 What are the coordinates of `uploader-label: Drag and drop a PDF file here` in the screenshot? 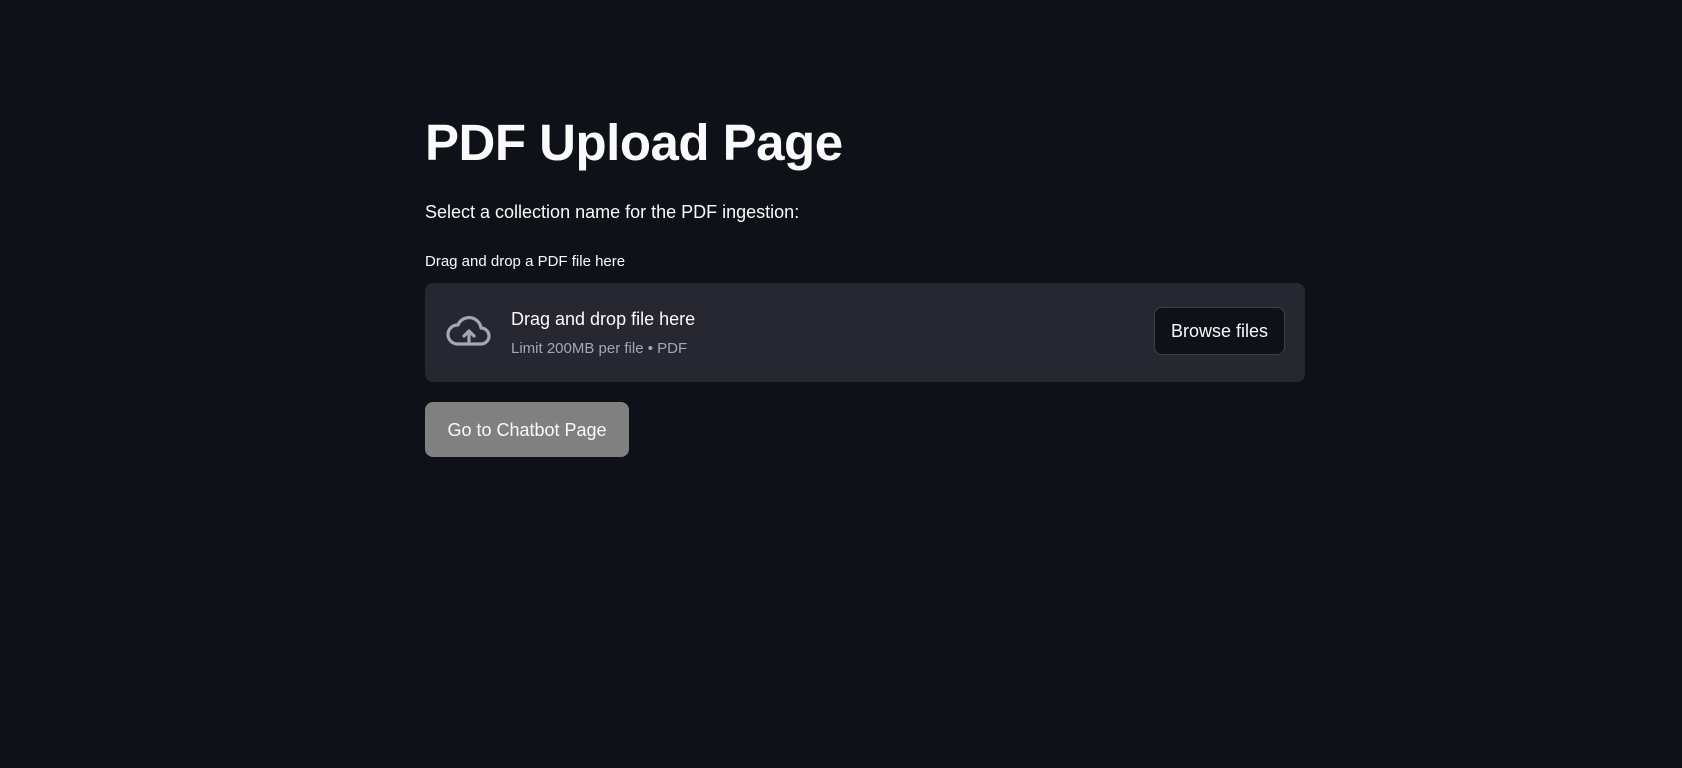 It's located at (525, 261).